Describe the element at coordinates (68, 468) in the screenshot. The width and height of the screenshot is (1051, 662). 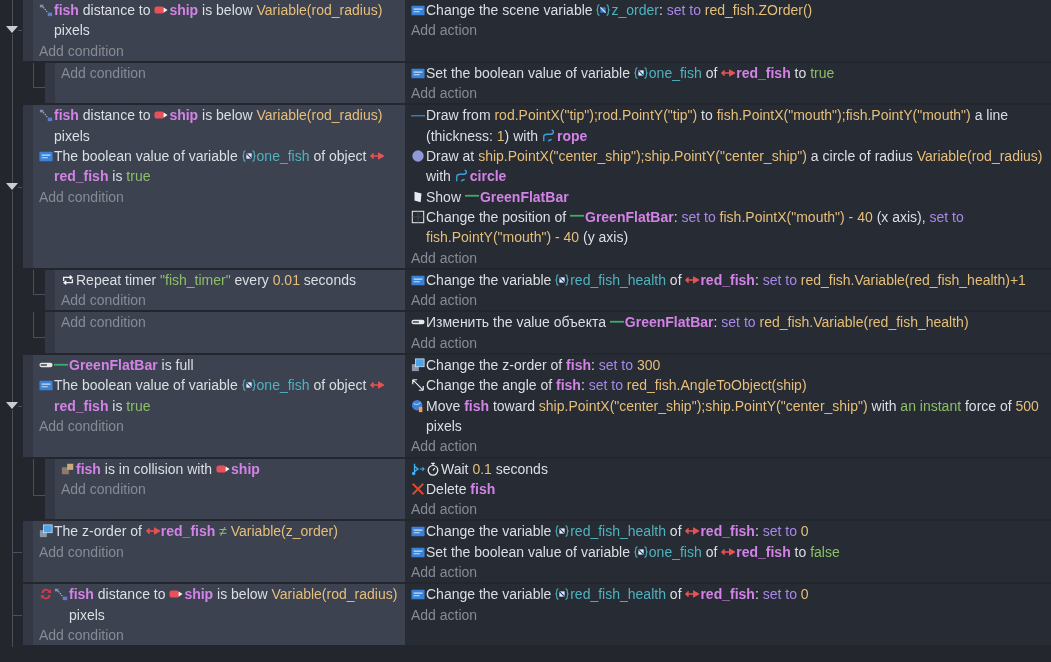
I see `collision-icon` at that location.